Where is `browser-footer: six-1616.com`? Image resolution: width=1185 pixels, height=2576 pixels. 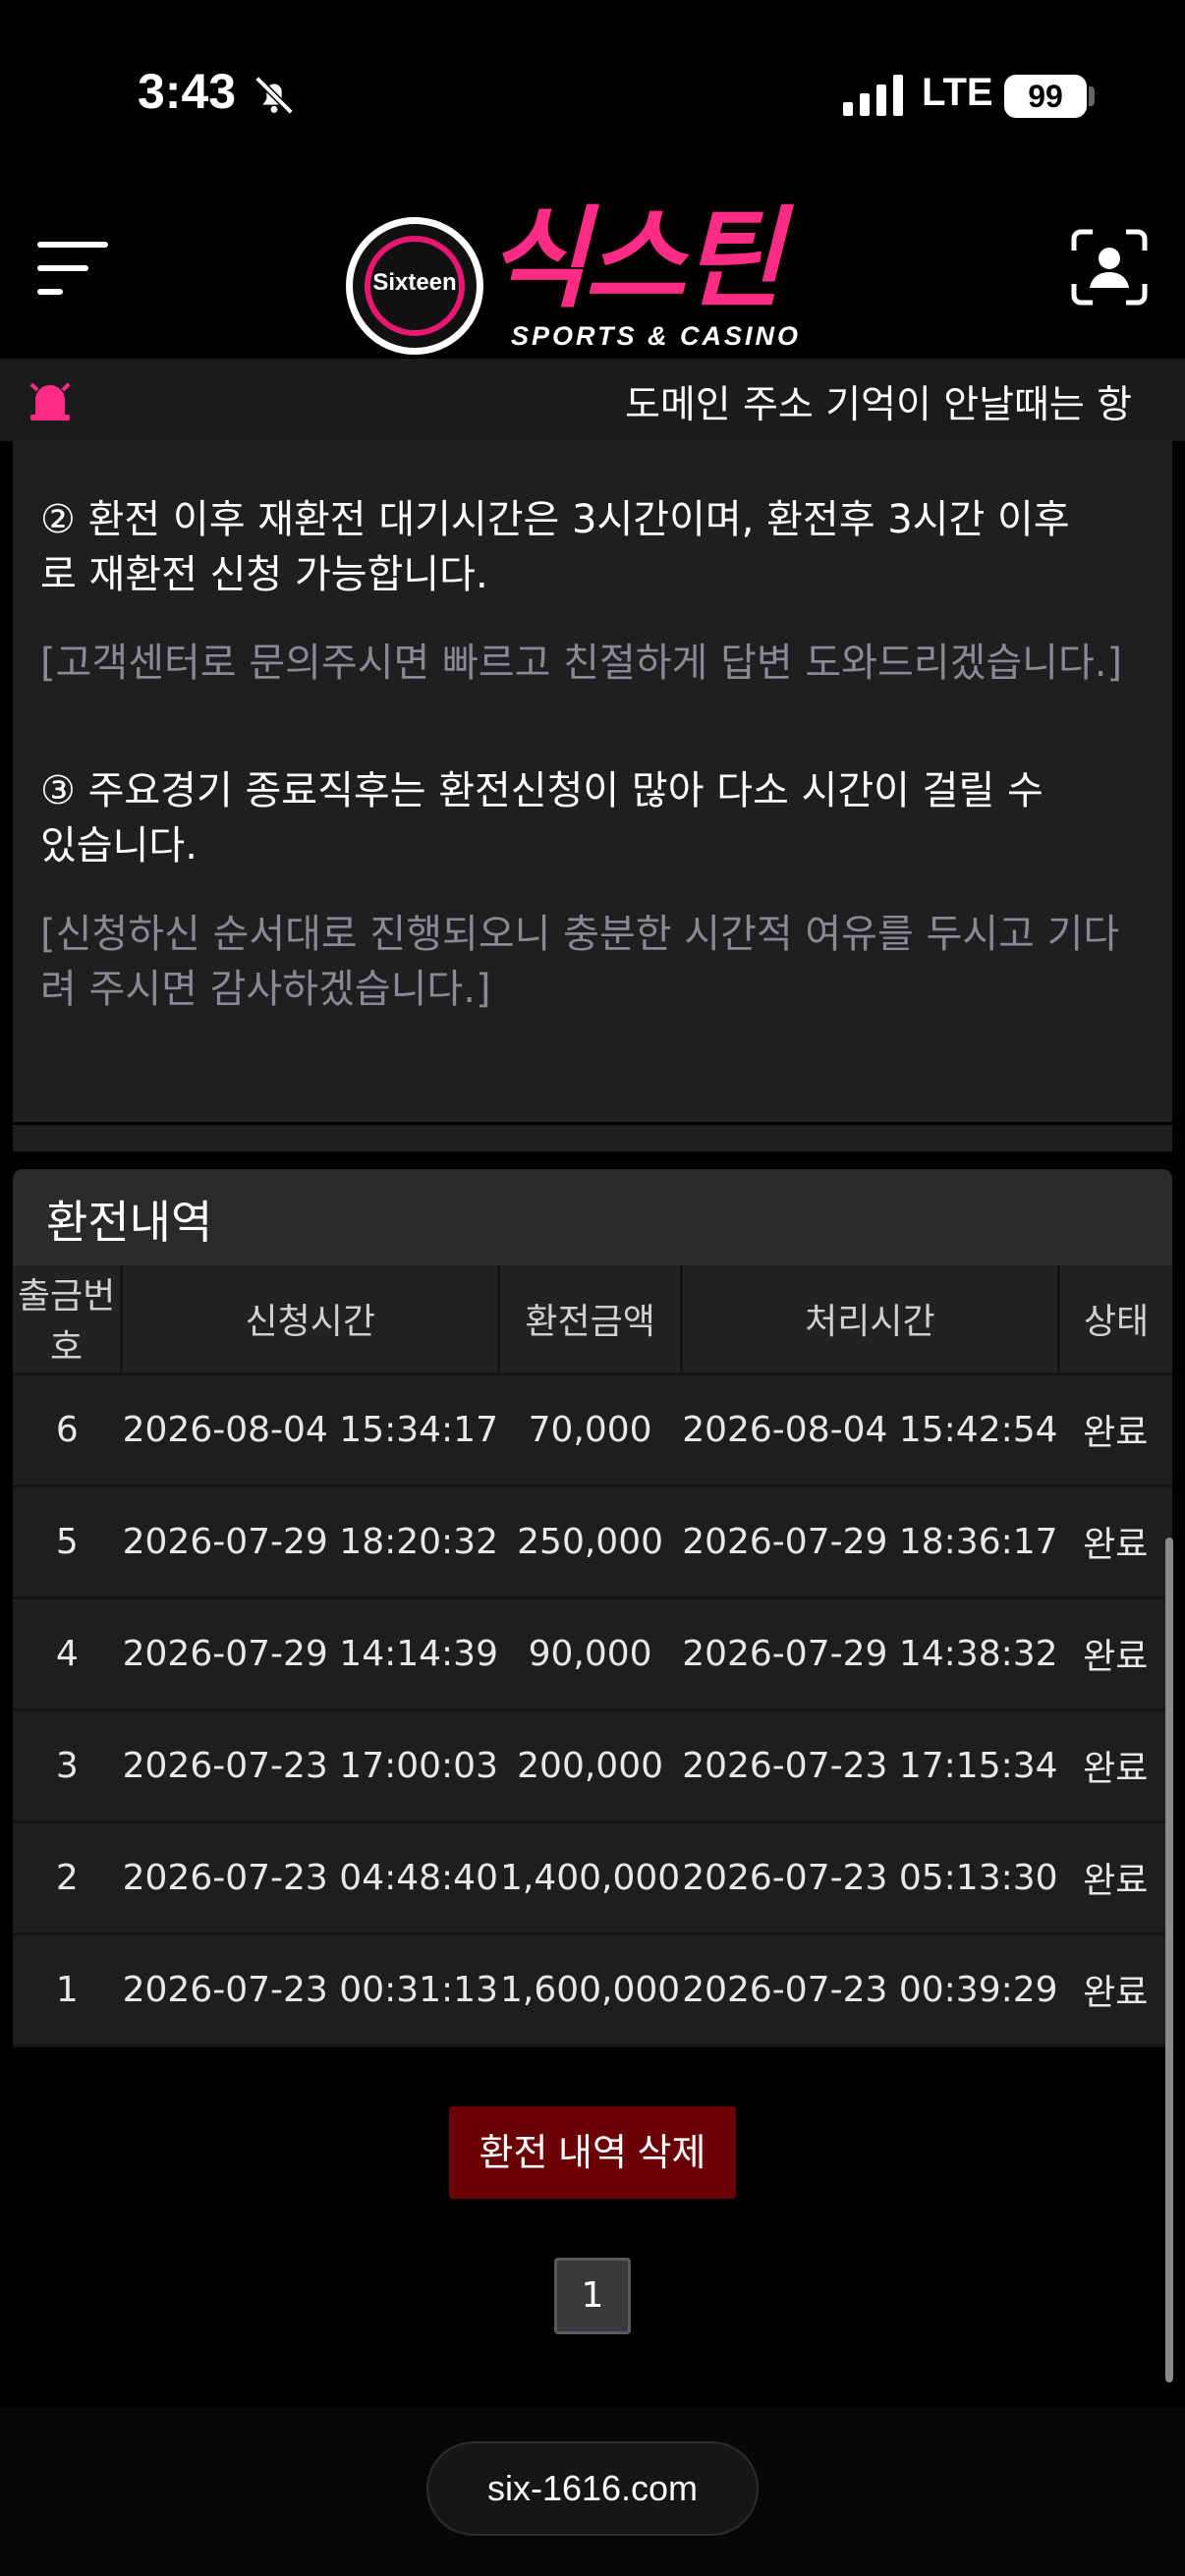
browser-footer: six-1616.com is located at coordinates (592, 2491).